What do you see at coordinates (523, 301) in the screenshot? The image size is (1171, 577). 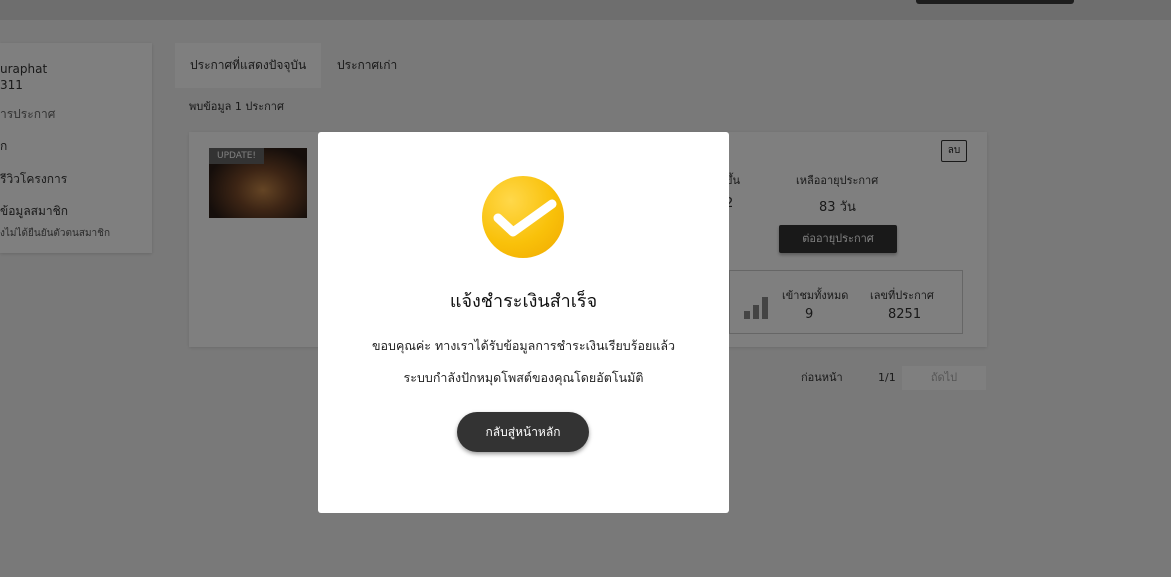 I see `modal-title: แจ้งชำระเงินสำเร็จ` at bounding box center [523, 301].